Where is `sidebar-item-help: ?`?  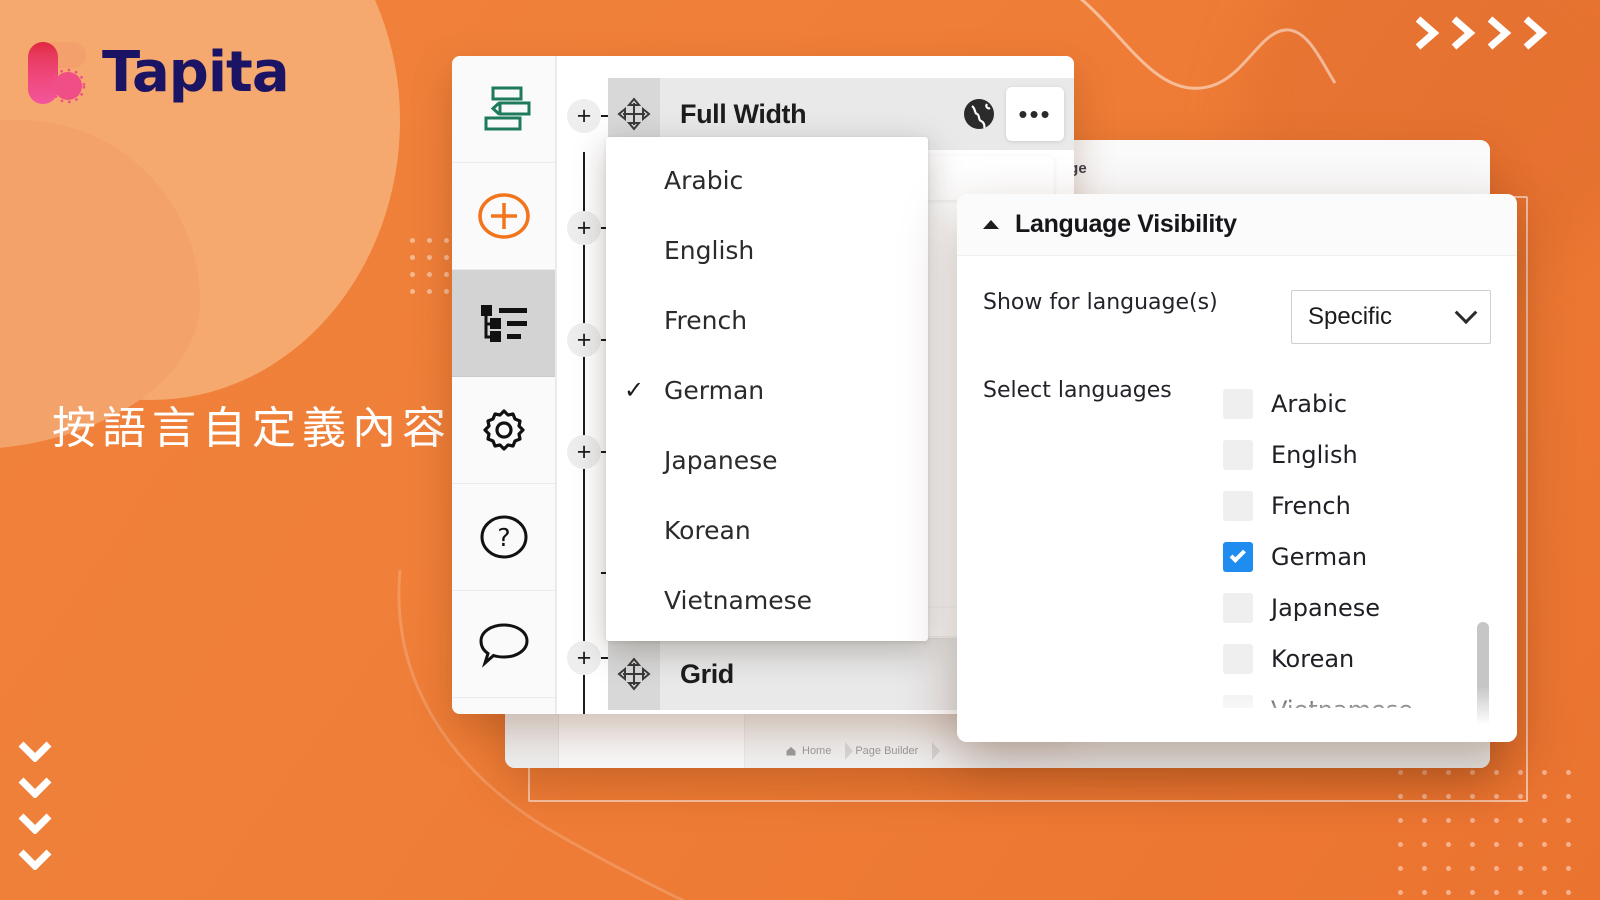
sidebar-item-help: ? is located at coordinates (503, 537).